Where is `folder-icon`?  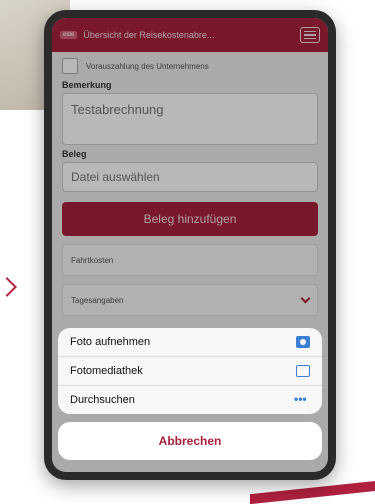 folder-icon is located at coordinates (303, 371).